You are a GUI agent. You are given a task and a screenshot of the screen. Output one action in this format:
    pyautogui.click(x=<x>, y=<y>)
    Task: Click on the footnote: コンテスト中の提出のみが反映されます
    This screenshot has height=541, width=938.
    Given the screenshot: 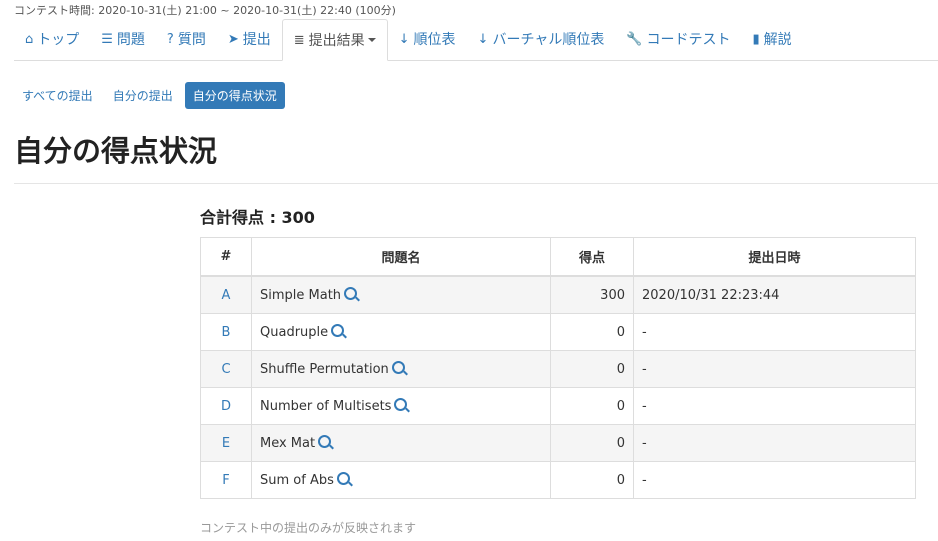 What is the action you would take?
    pyautogui.click(x=308, y=528)
    